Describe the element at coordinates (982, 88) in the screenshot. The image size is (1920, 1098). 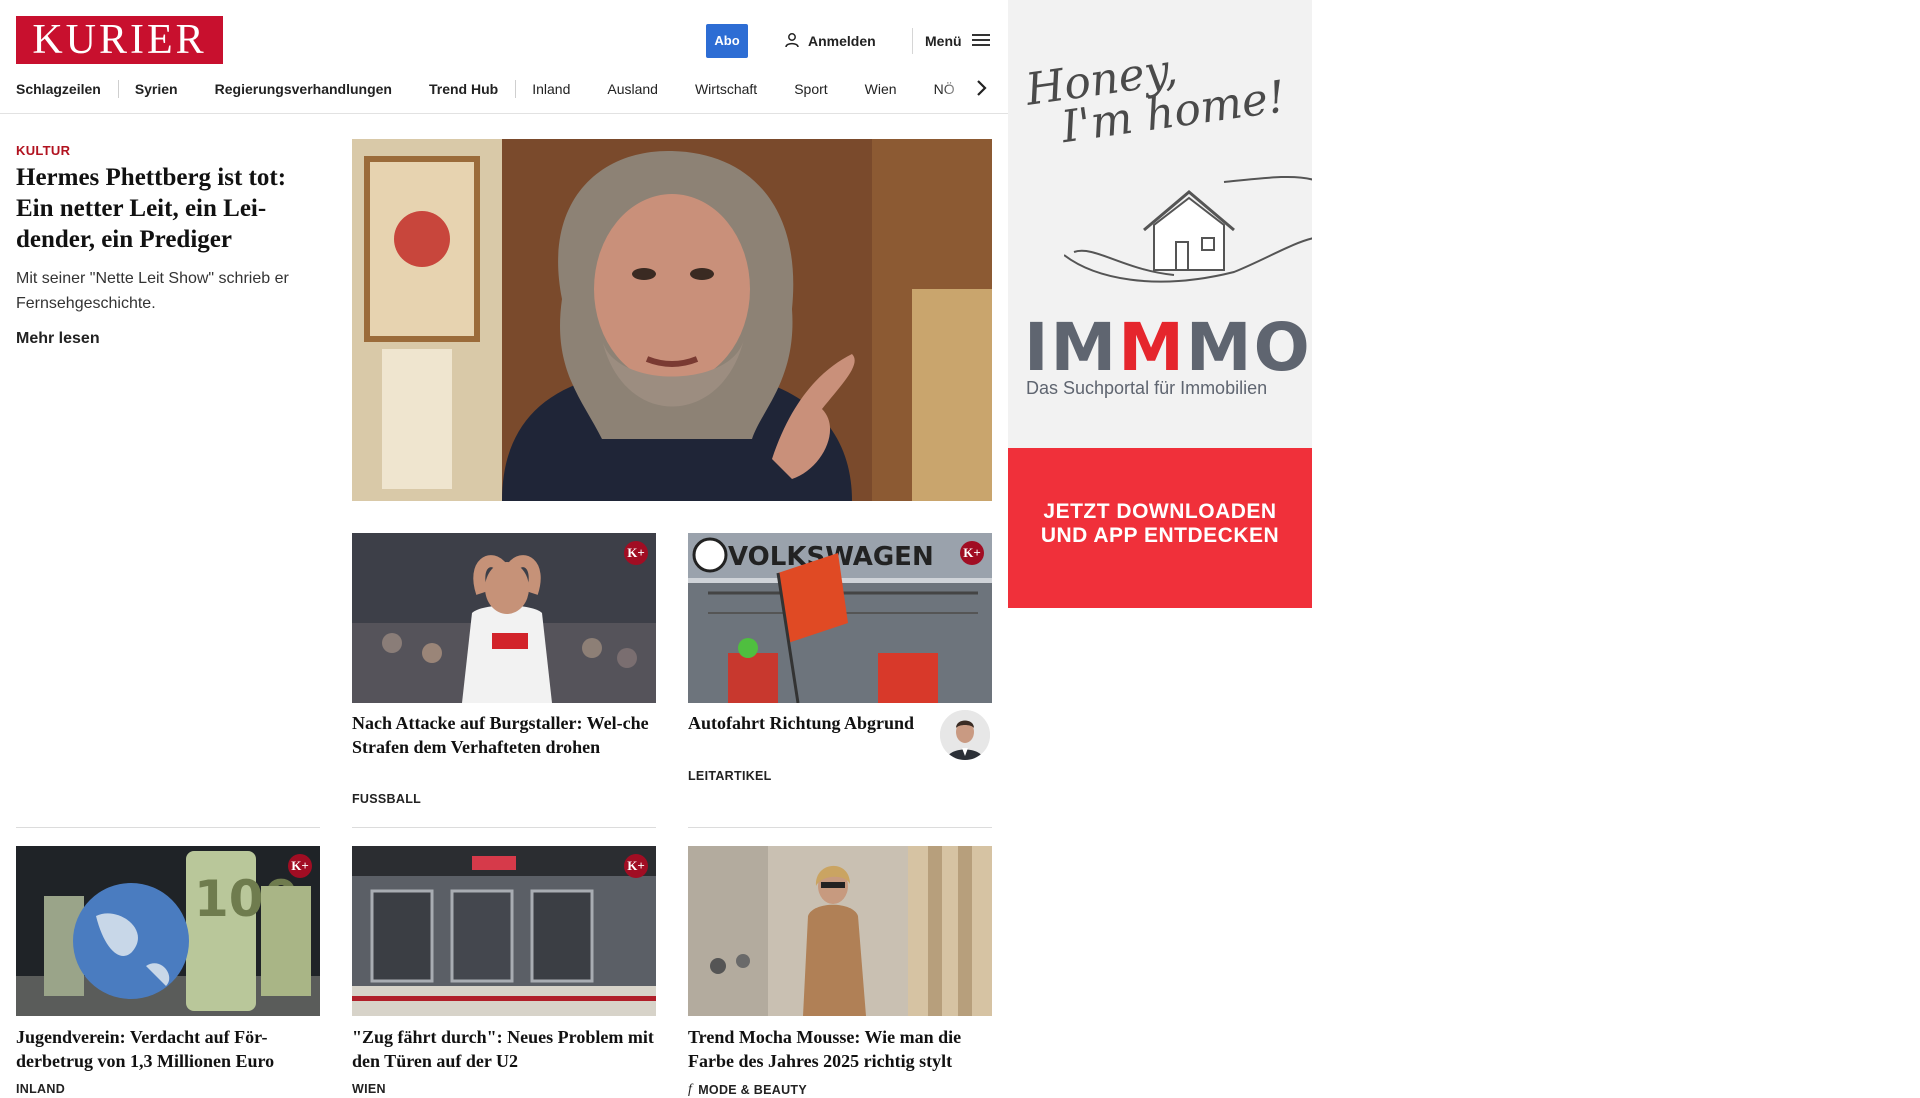
I see `chevron-right-icon` at that location.